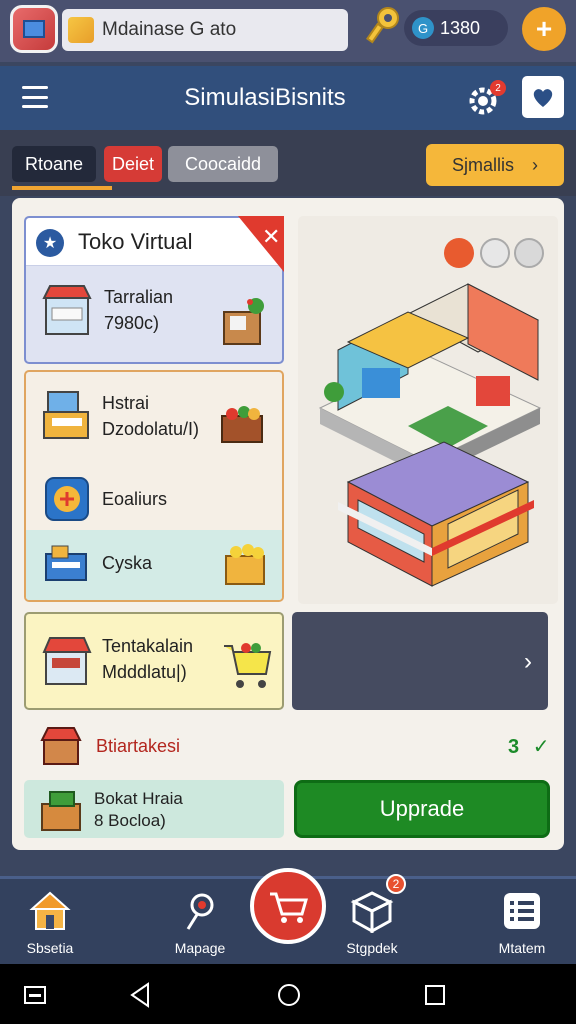 The height and width of the screenshot is (1024, 576). Describe the element at coordinates (126, 403) in the screenshot. I see `item-name: Hstrai` at that location.